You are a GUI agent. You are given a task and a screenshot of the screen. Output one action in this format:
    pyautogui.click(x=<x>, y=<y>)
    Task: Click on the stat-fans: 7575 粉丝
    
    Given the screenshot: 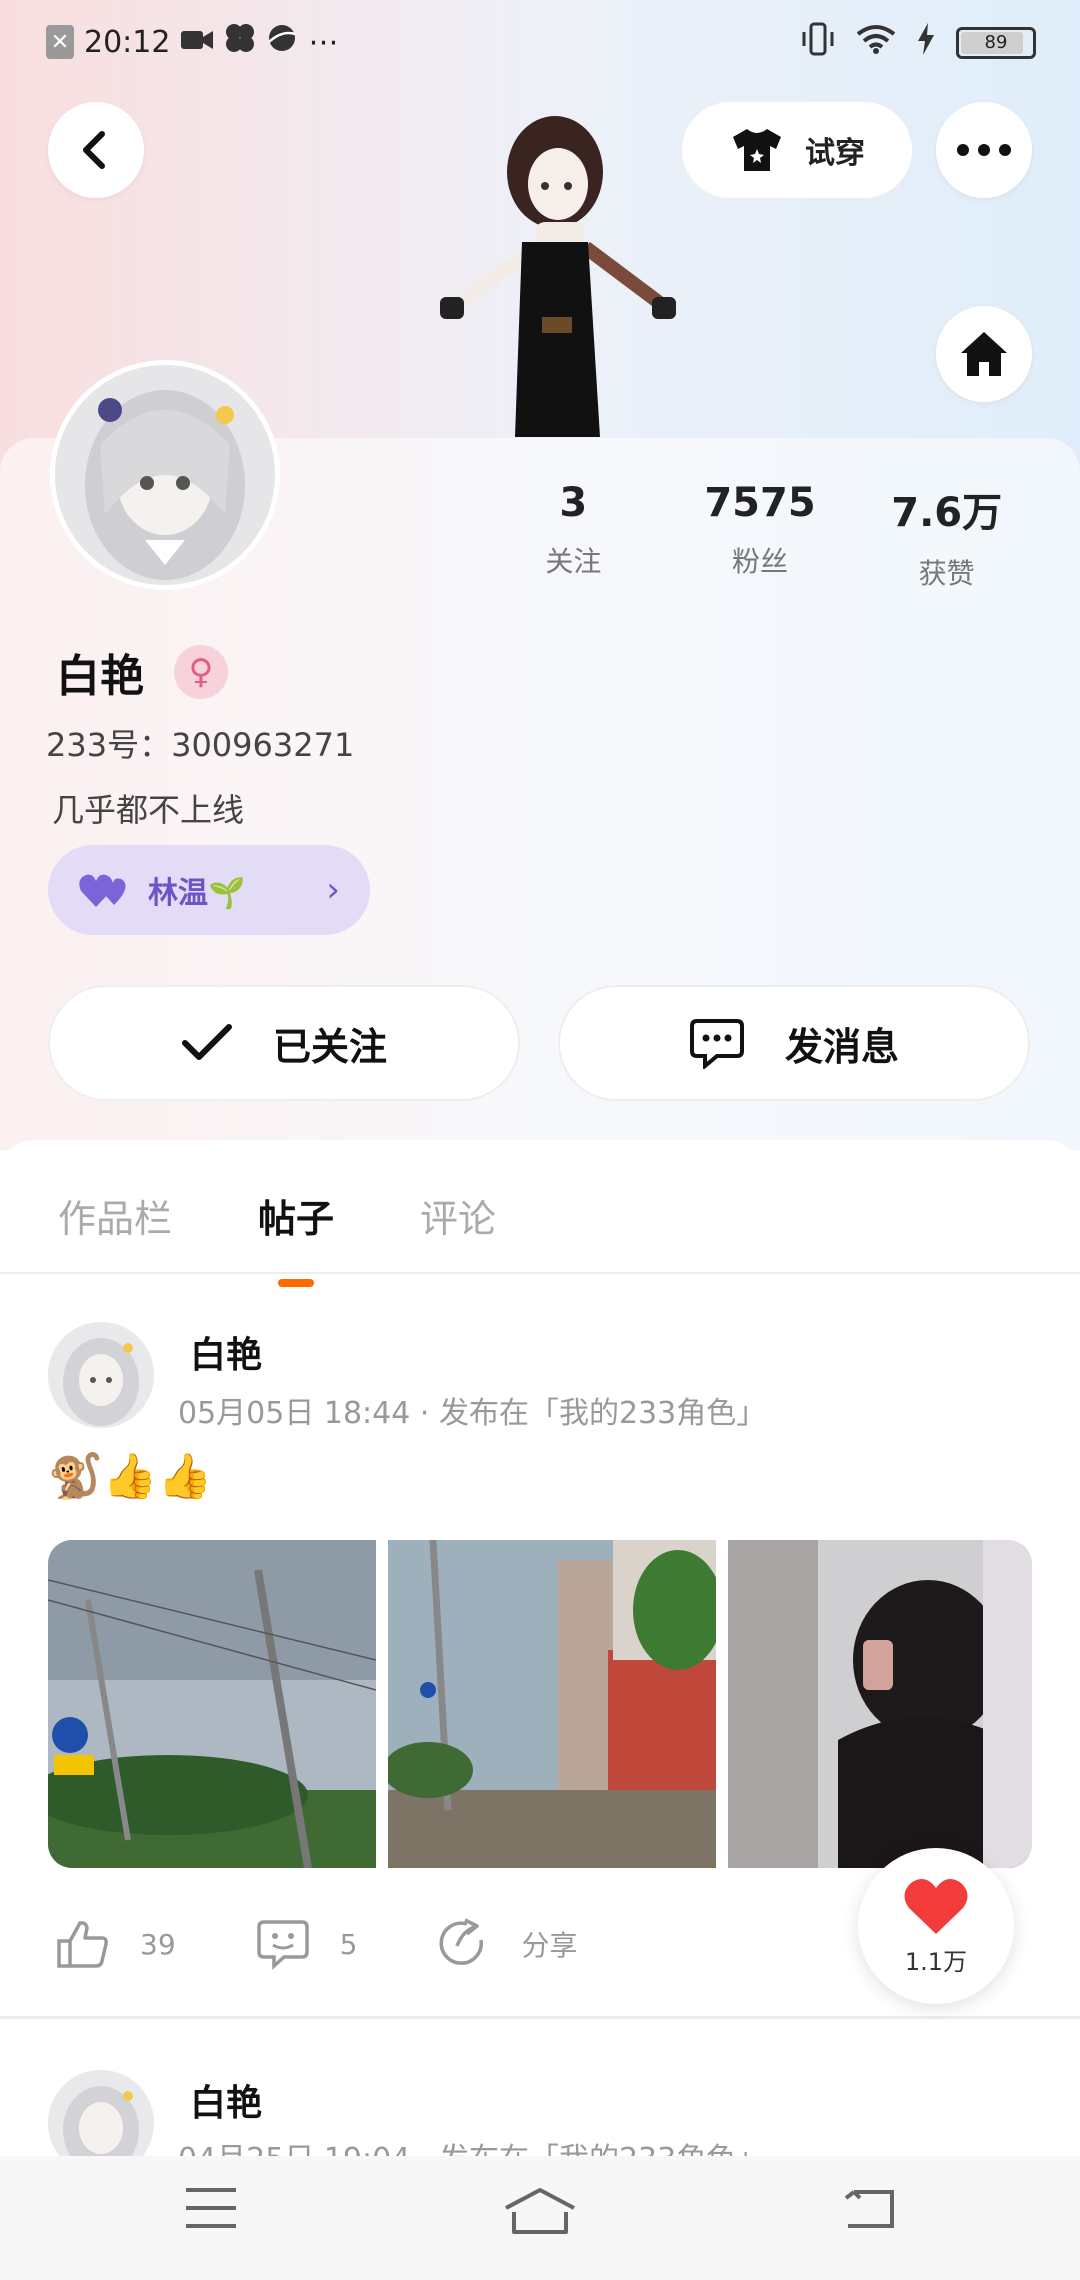 What is the action you would take?
    pyautogui.click(x=760, y=536)
    